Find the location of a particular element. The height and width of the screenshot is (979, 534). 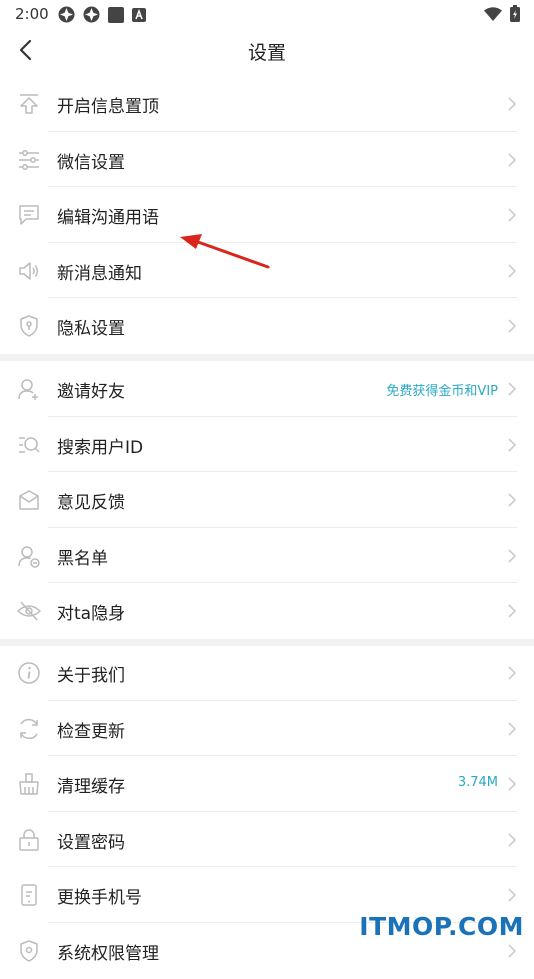

settings-item-label: 黑名单 is located at coordinates (82, 558).